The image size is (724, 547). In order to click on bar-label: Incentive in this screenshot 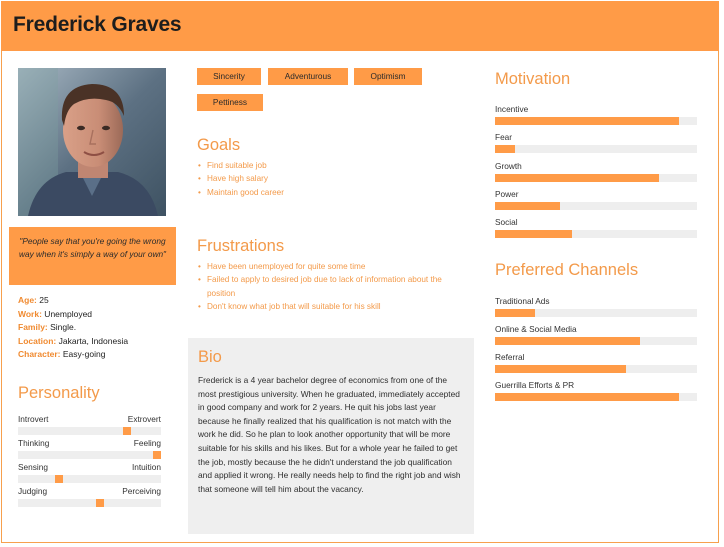, I will do `click(512, 109)`.